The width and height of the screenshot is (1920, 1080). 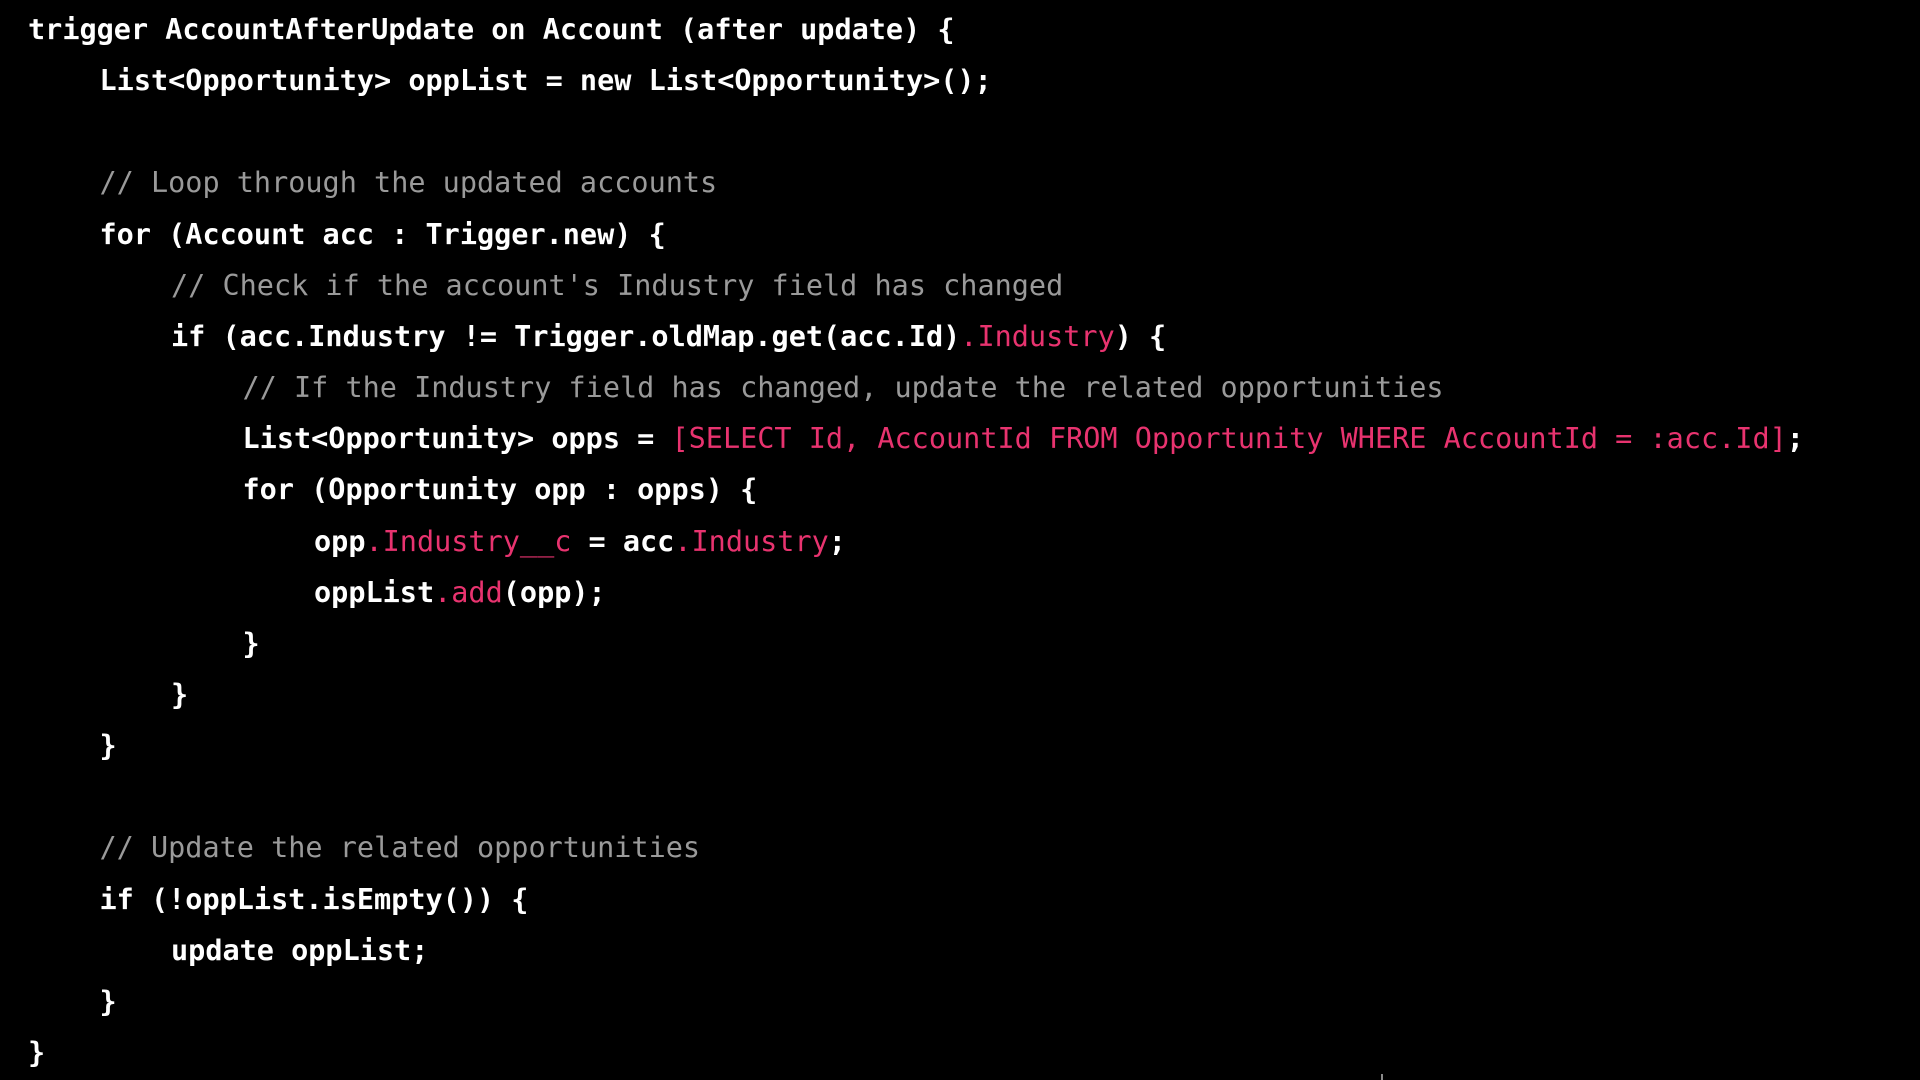 What do you see at coordinates (554, 592) in the screenshot?
I see `code-text: (opp);` at bounding box center [554, 592].